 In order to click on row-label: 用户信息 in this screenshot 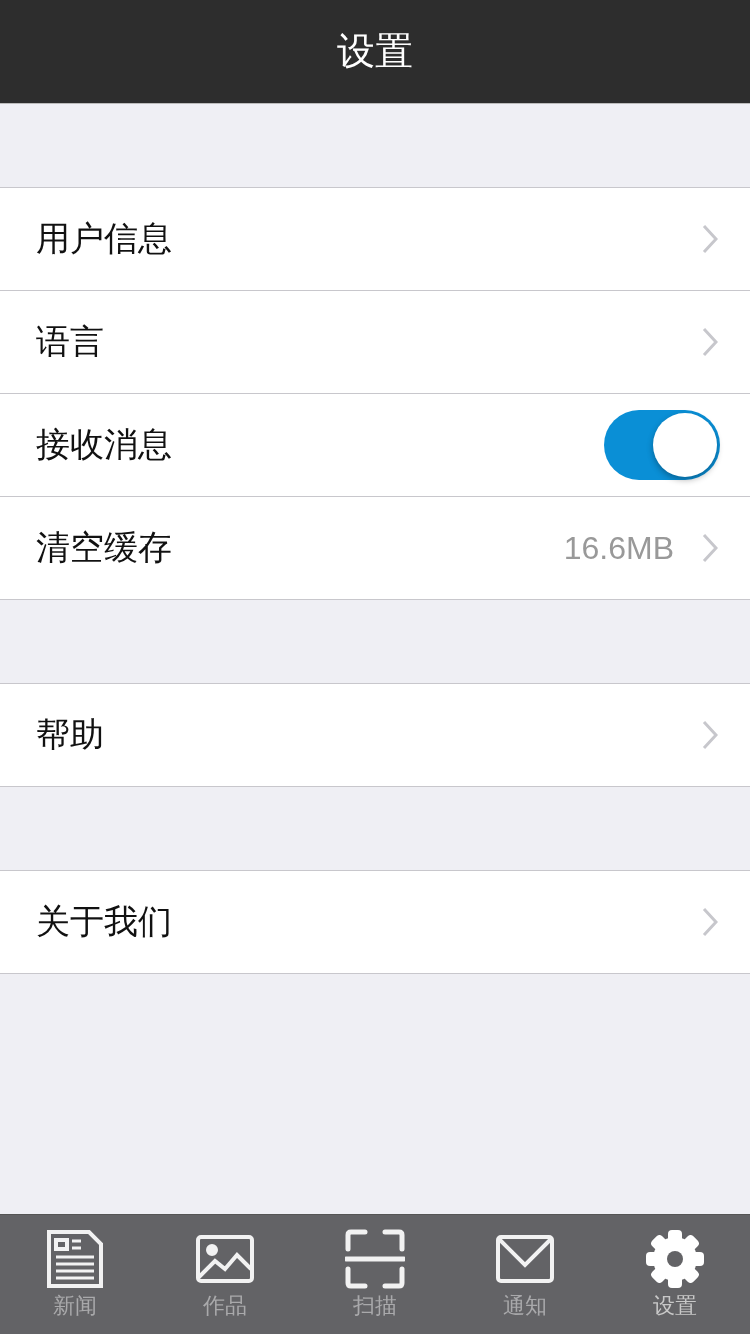, I will do `click(104, 238)`.